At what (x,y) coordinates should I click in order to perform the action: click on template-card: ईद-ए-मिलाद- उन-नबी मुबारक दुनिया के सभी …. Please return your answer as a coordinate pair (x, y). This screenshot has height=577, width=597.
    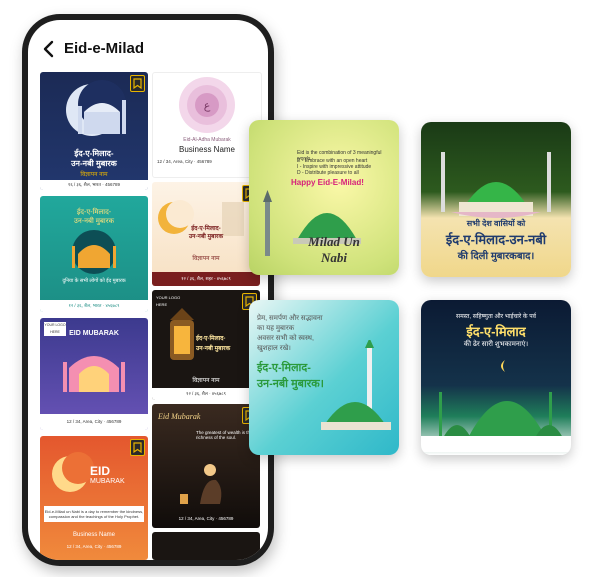
    Looking at the image, I should click on (94, 254).